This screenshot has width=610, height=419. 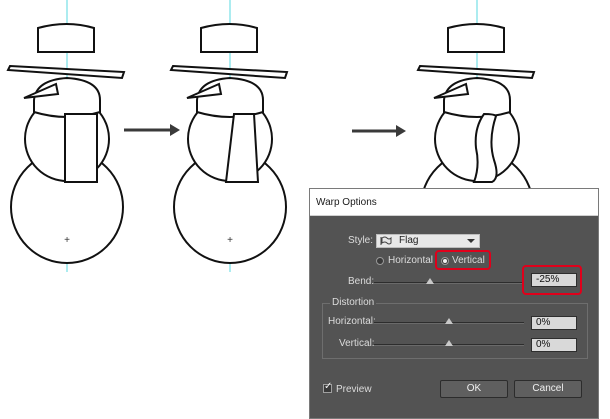 I want to click on style-select-value: Flag, so click(x=409, y=240).